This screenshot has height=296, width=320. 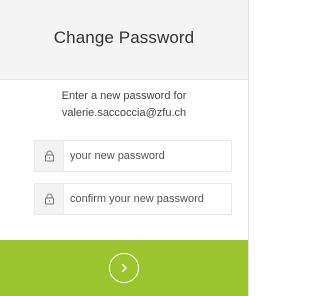 What do you see at coordinates (147, 199) in the screenshot?
I see `confirm-password-input` at bounding box center [147, 199].